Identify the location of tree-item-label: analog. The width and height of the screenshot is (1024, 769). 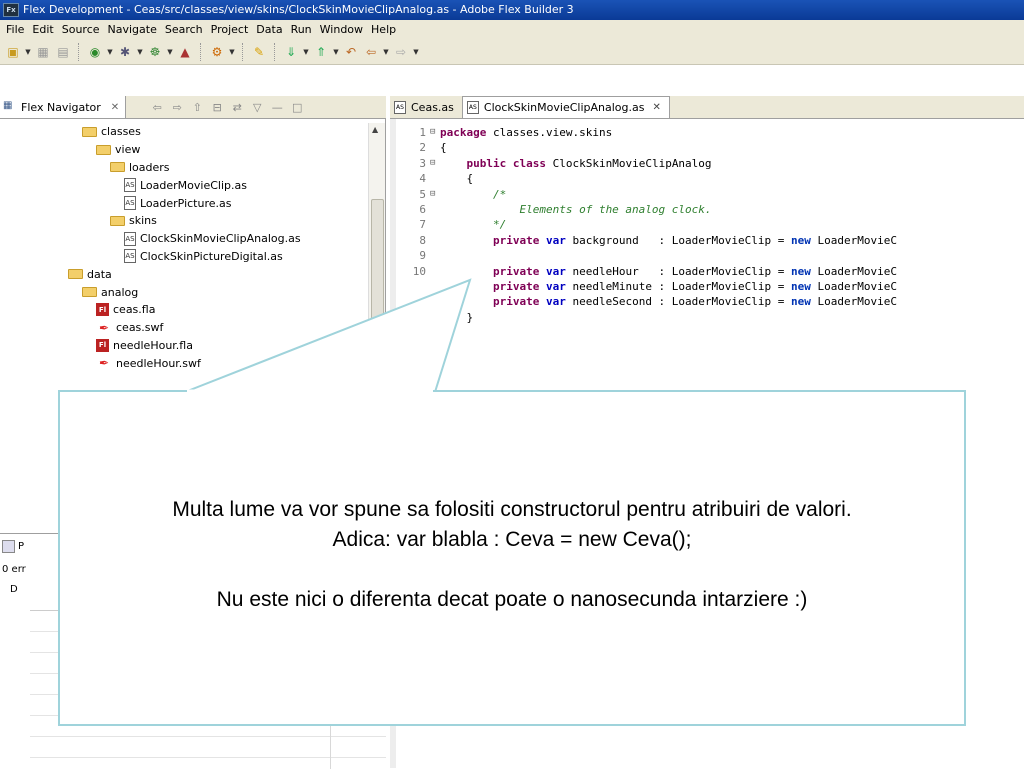
(120, 292).